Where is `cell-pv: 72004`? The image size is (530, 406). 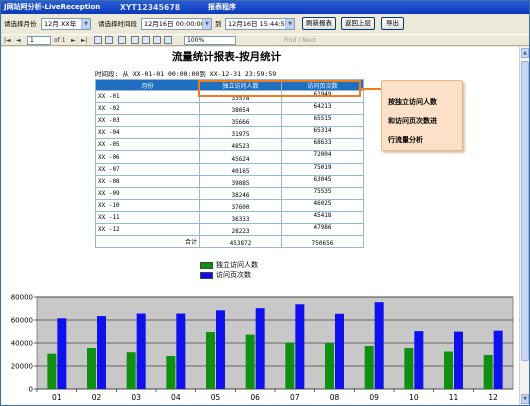
cell-pv: 72004 is located at coordinates (322, 157).